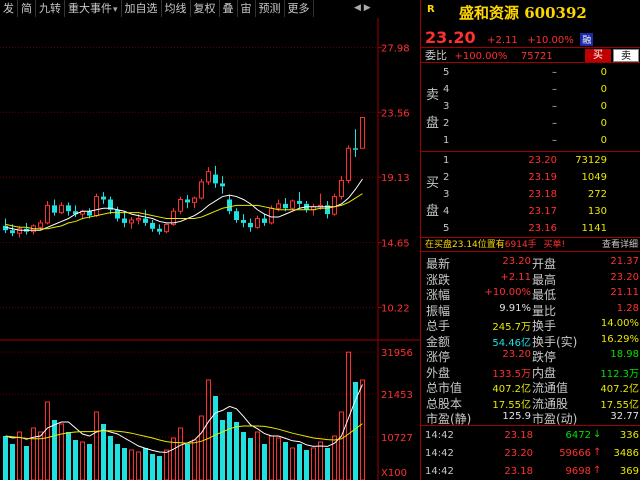 Image resolution: width=640 pixels, height=480 pixels. Describe the element at coordinates (530, 293) in the screenshot. I see `stats-row: 涨幅 +10.00% 最低 21.11` at that location.